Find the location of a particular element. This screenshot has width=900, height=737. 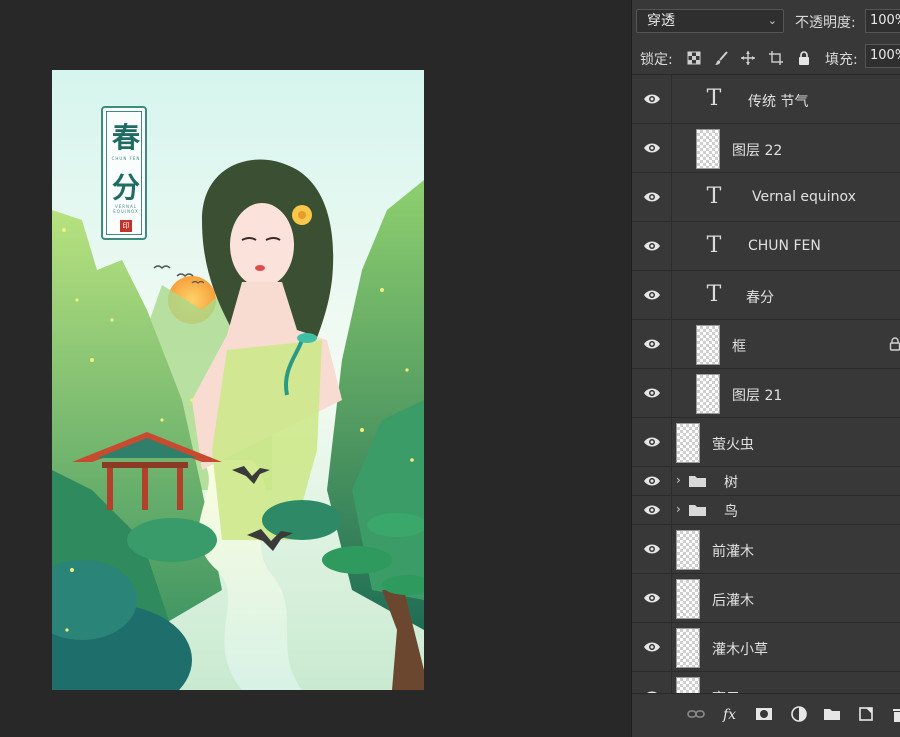

layer-name: 后灌木 is located at coordinates (733, 601).